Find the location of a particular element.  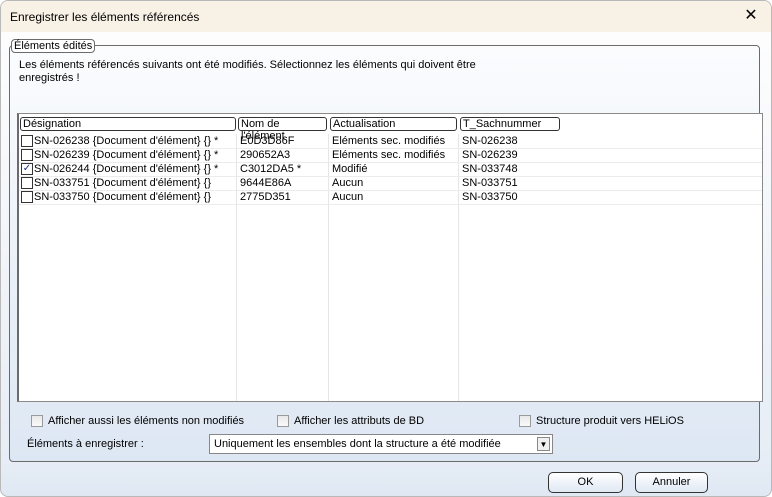

window-title: Enregistrer les éléments référencés is located at coordinates (105, 17).